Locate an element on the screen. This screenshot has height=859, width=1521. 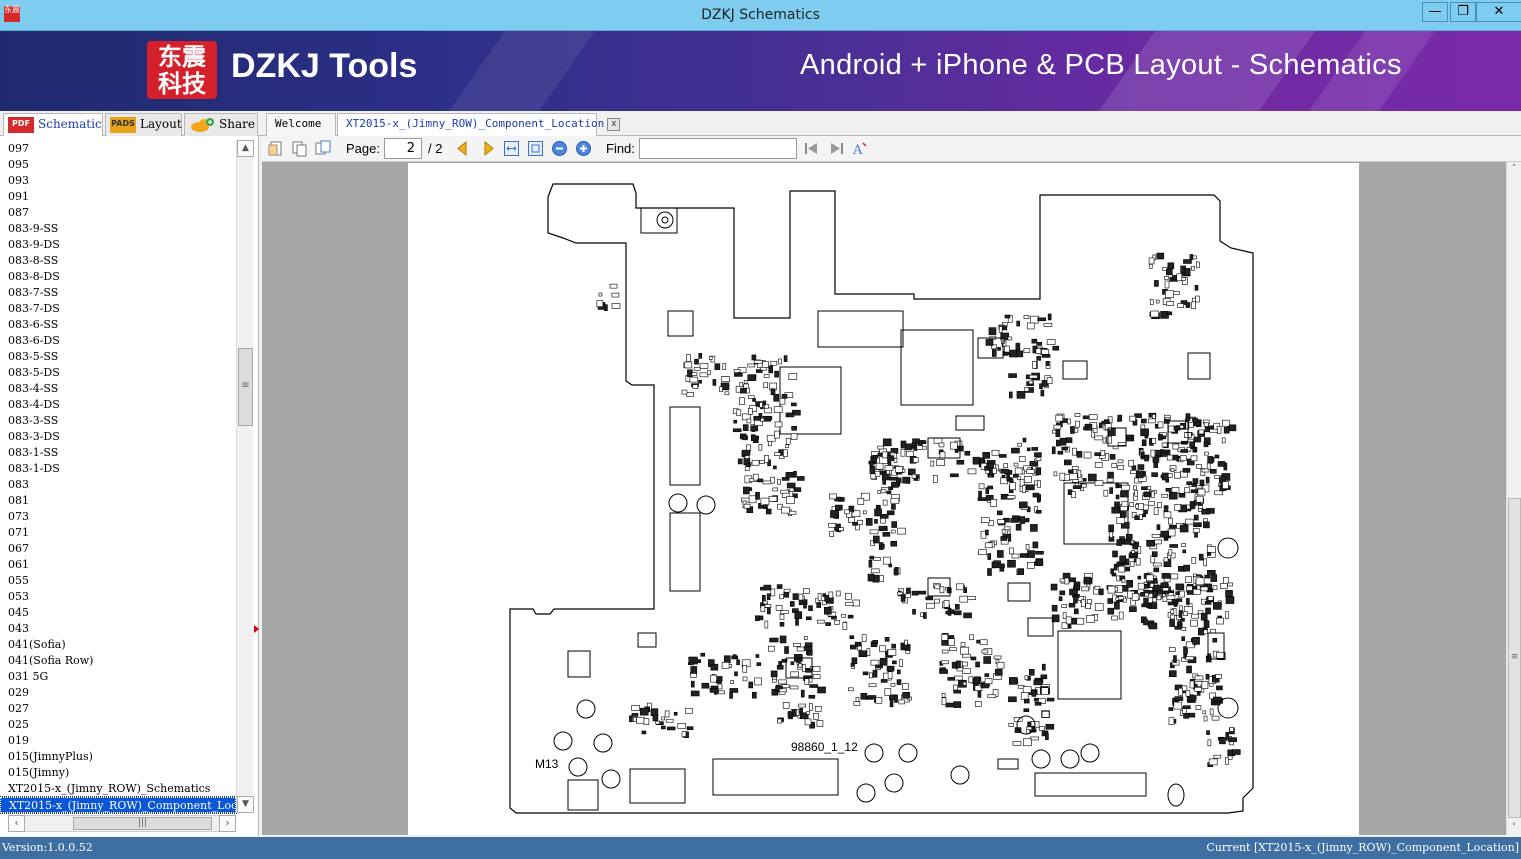
open-file-icon is located at coordinates (276, 148).